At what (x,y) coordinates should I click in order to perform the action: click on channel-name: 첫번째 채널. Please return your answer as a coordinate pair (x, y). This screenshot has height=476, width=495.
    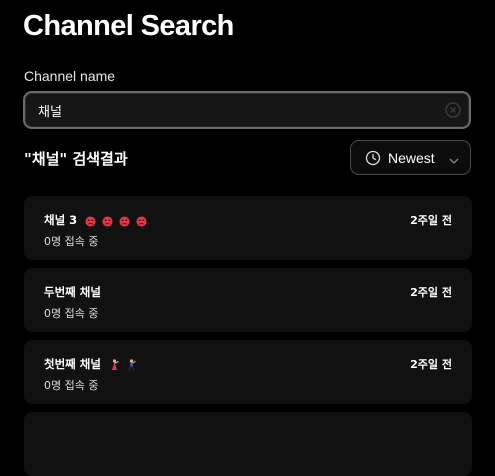
    Looking at the image, I should click on (91, 364).